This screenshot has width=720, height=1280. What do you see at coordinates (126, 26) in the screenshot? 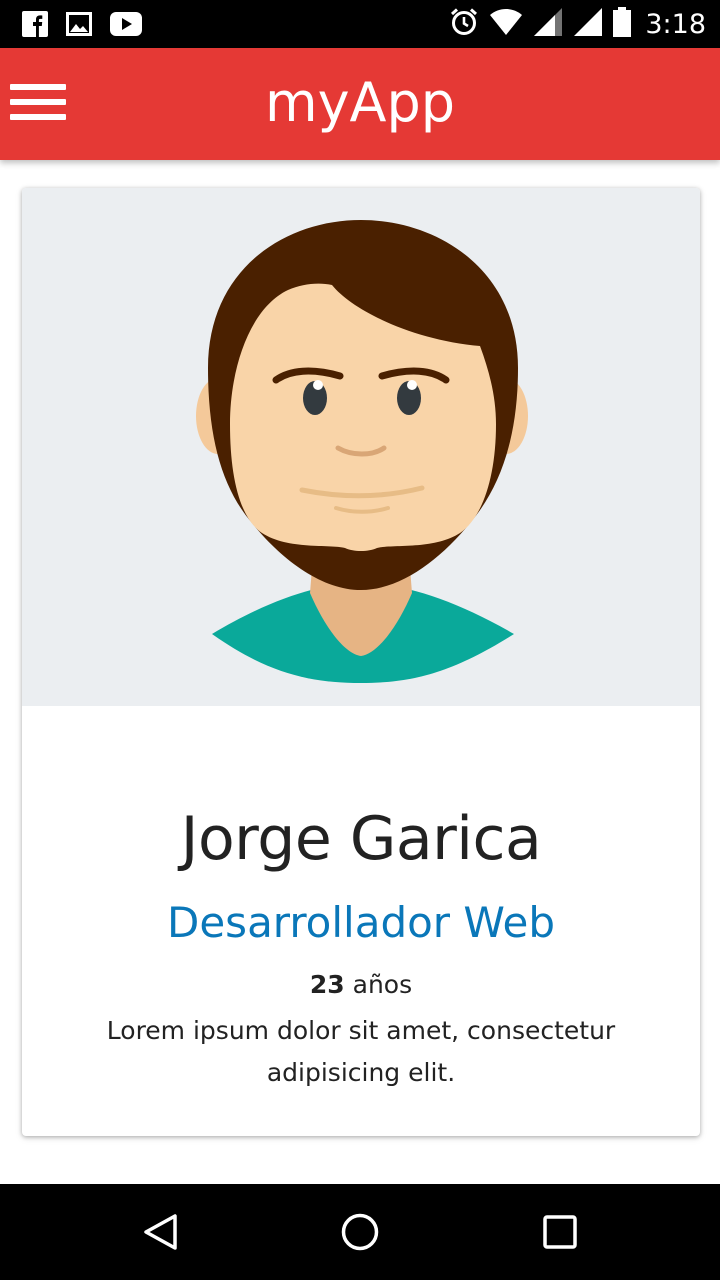
I see `youtube-icon` at bounding box center [126, 26].